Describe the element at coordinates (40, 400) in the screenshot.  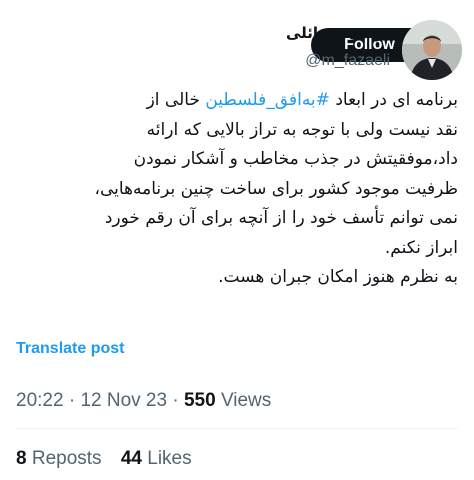
I see `post-time: 20:22` at that location.